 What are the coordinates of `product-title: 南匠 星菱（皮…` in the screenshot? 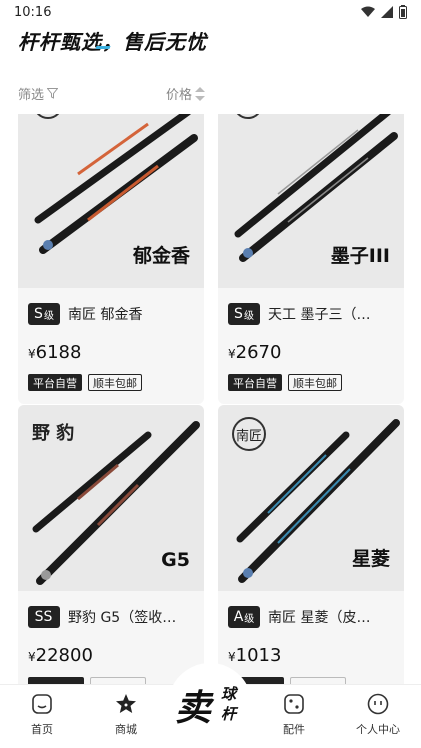 It's located at (319, 618).